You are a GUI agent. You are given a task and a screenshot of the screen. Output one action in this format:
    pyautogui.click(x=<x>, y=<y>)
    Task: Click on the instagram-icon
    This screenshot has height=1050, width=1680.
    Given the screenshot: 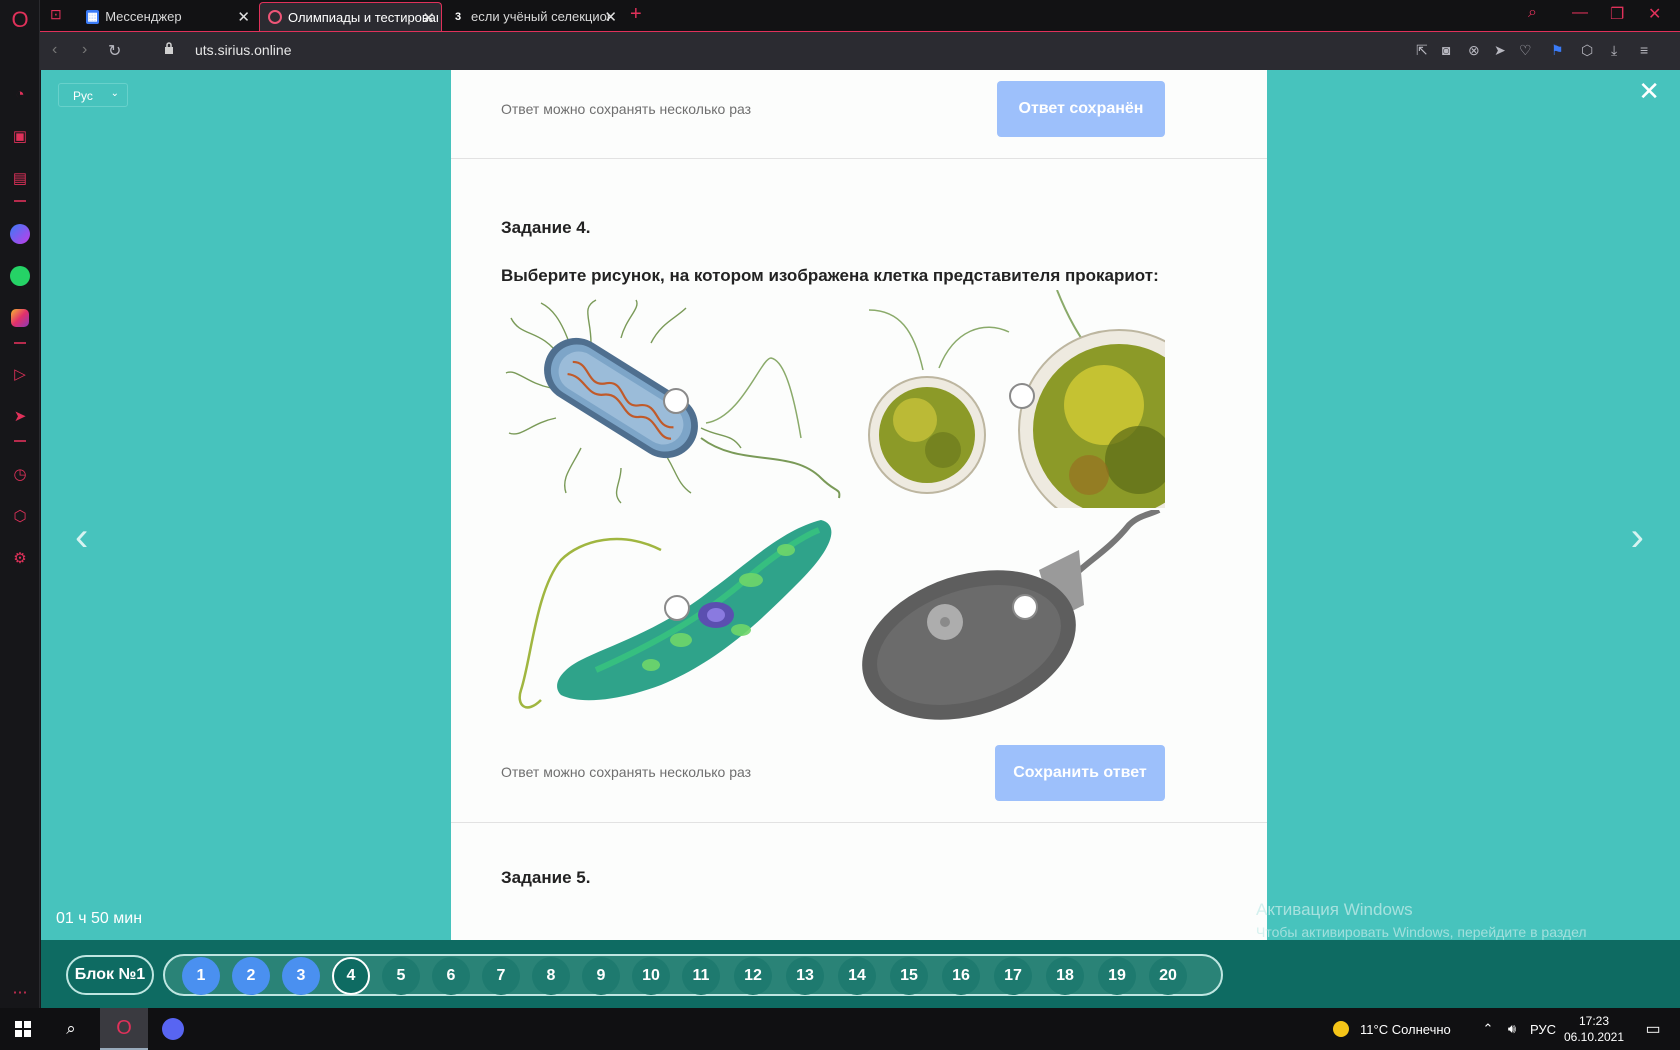 What is the action you would take?
    pyautogui.click(x=20, y=318)
    